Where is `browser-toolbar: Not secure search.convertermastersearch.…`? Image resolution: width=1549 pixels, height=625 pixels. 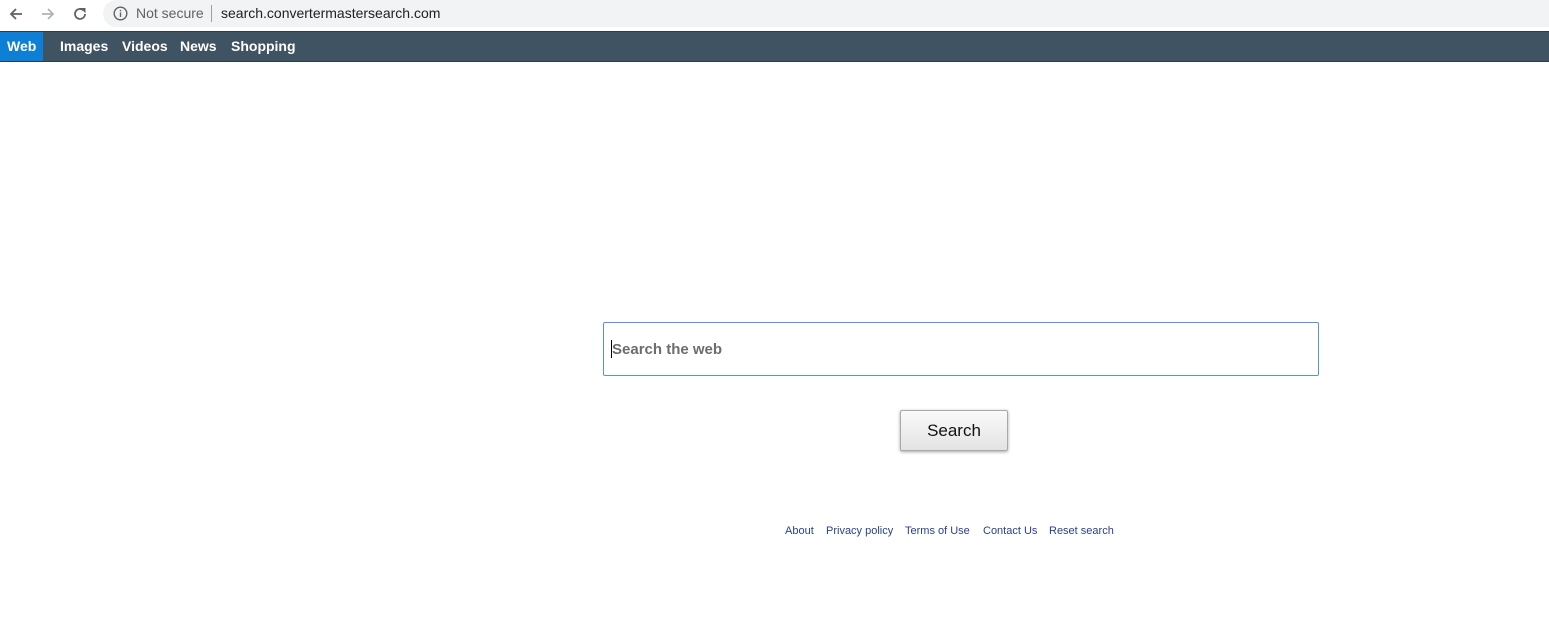 browser-toolbar: Not secure search.convertermastersearch.… is located at coordinates (774, 15).